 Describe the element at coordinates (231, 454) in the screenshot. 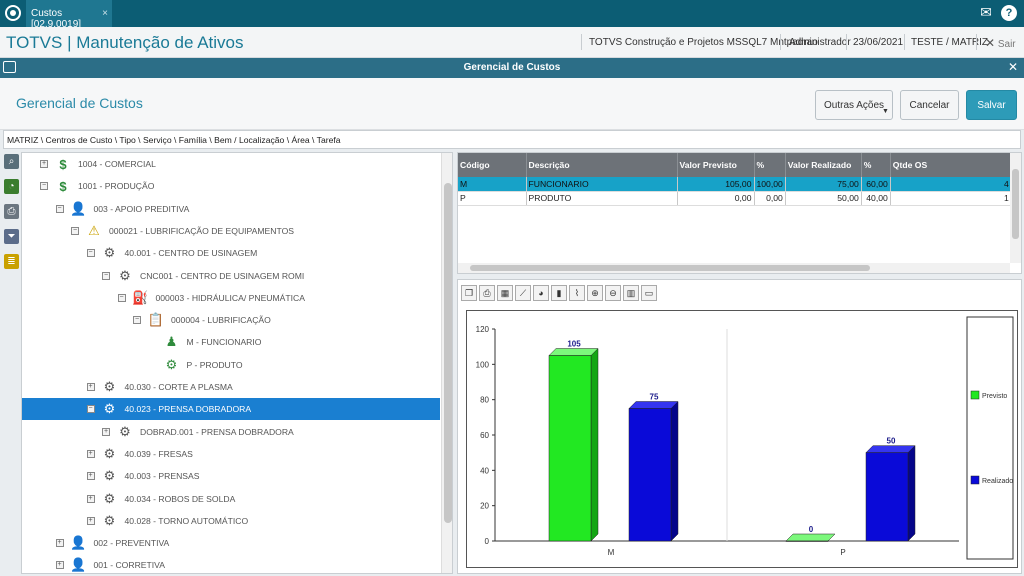

I see `tree-node: + ⚙ 40.039 - FRESAS` at that location.